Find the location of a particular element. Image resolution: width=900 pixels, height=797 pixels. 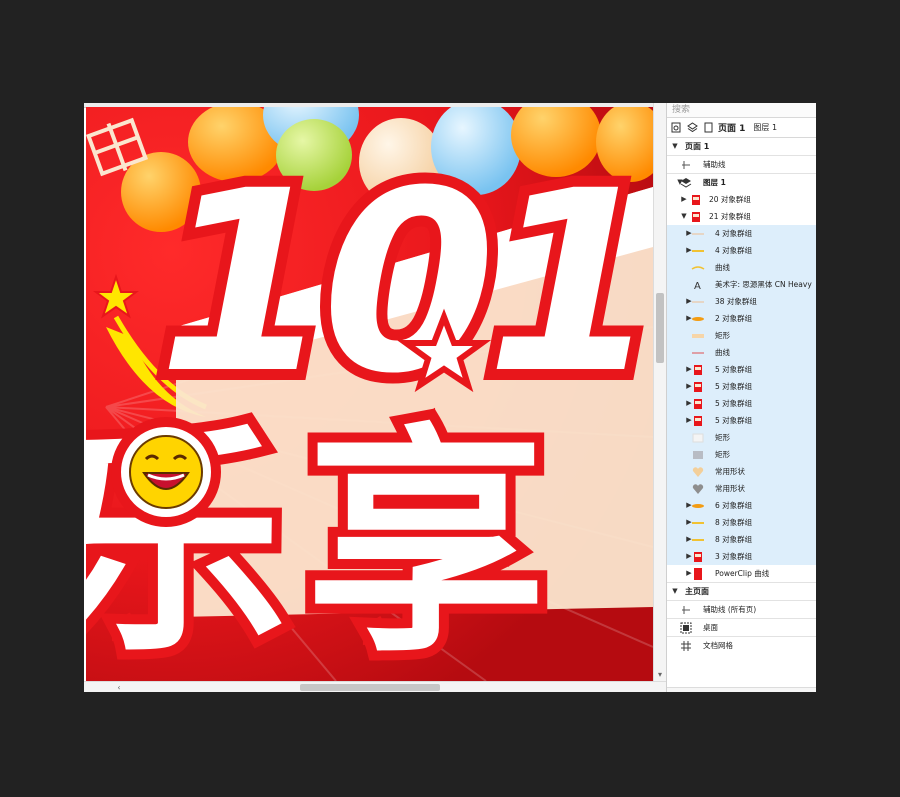

expand-caret-icon: ▶ is located at coordinates (684, 199).